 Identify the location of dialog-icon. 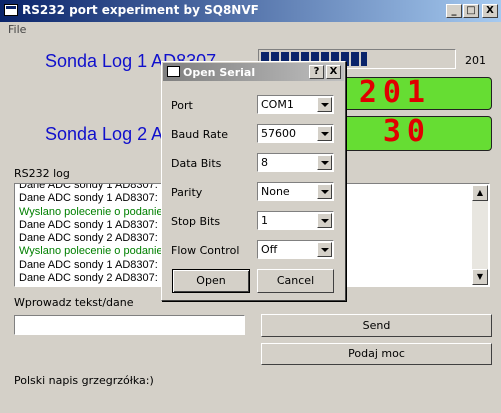
(173, 71).